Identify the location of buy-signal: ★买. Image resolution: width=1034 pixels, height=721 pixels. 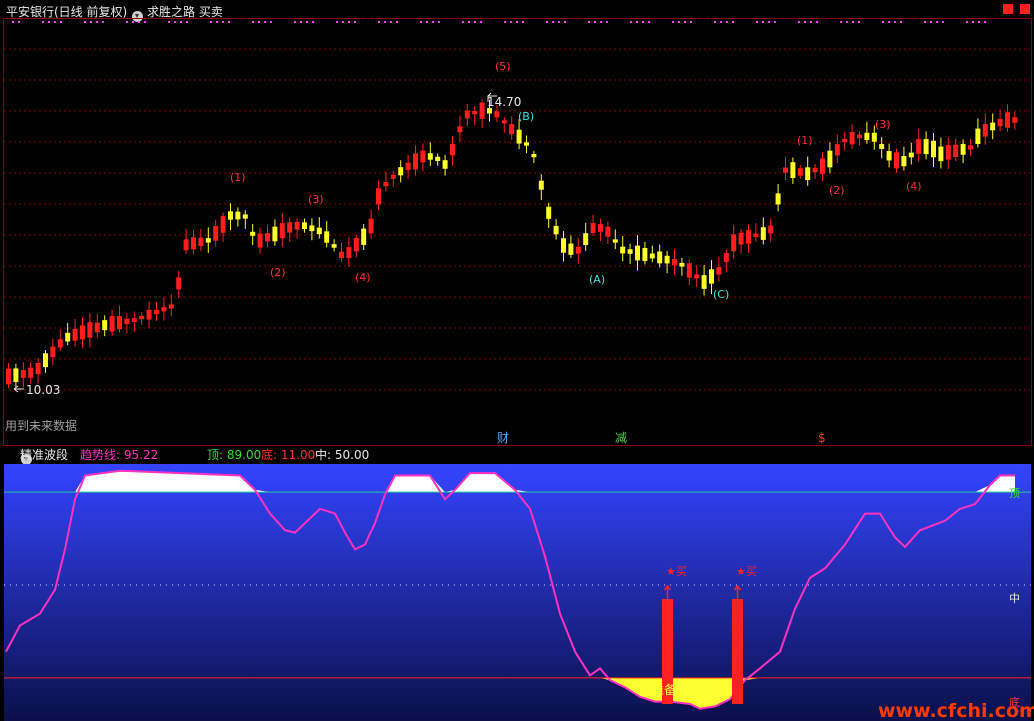
(746, 571).